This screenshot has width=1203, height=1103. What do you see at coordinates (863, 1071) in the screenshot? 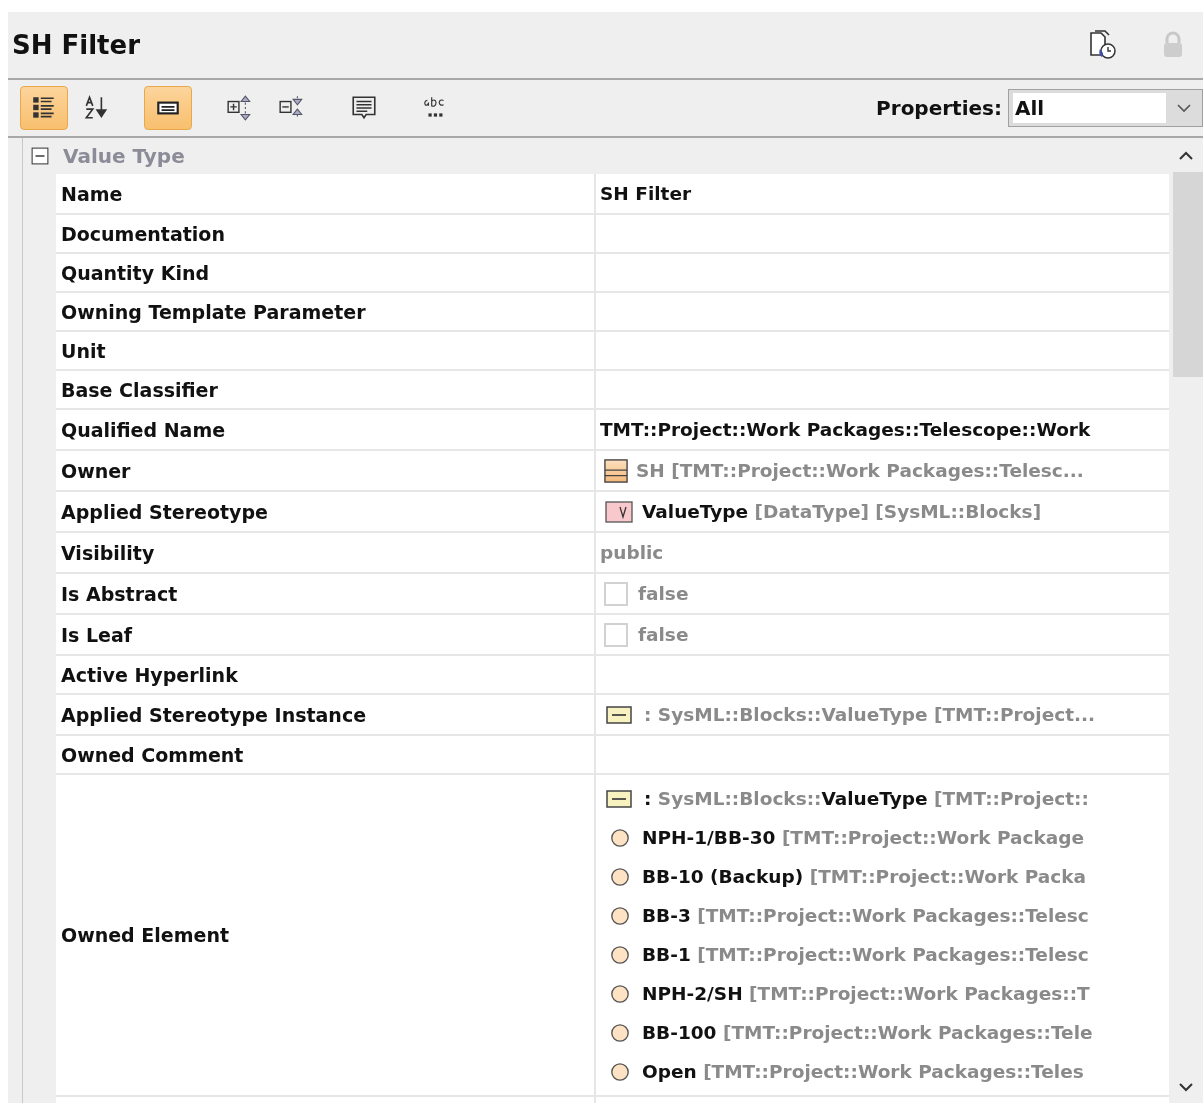
I see `property-value: Open [TMT::Project::Work Packages::Teles` at bounding box center [863, 1071].